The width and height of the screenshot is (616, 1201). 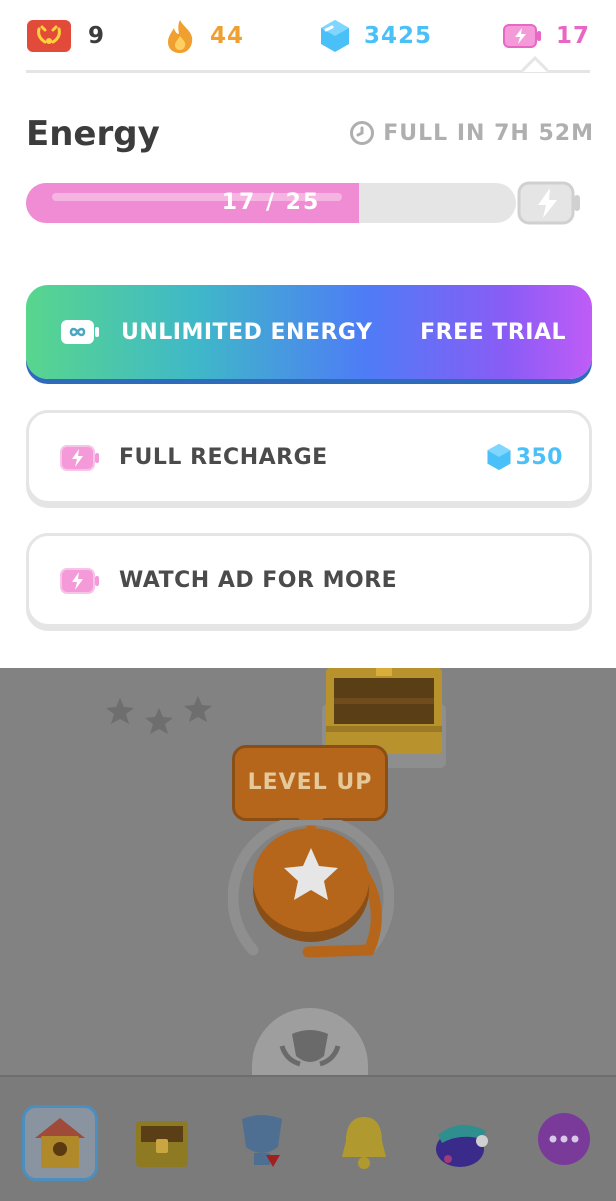 I want to click on nav-more-tab, so click(x=568, y=1143).